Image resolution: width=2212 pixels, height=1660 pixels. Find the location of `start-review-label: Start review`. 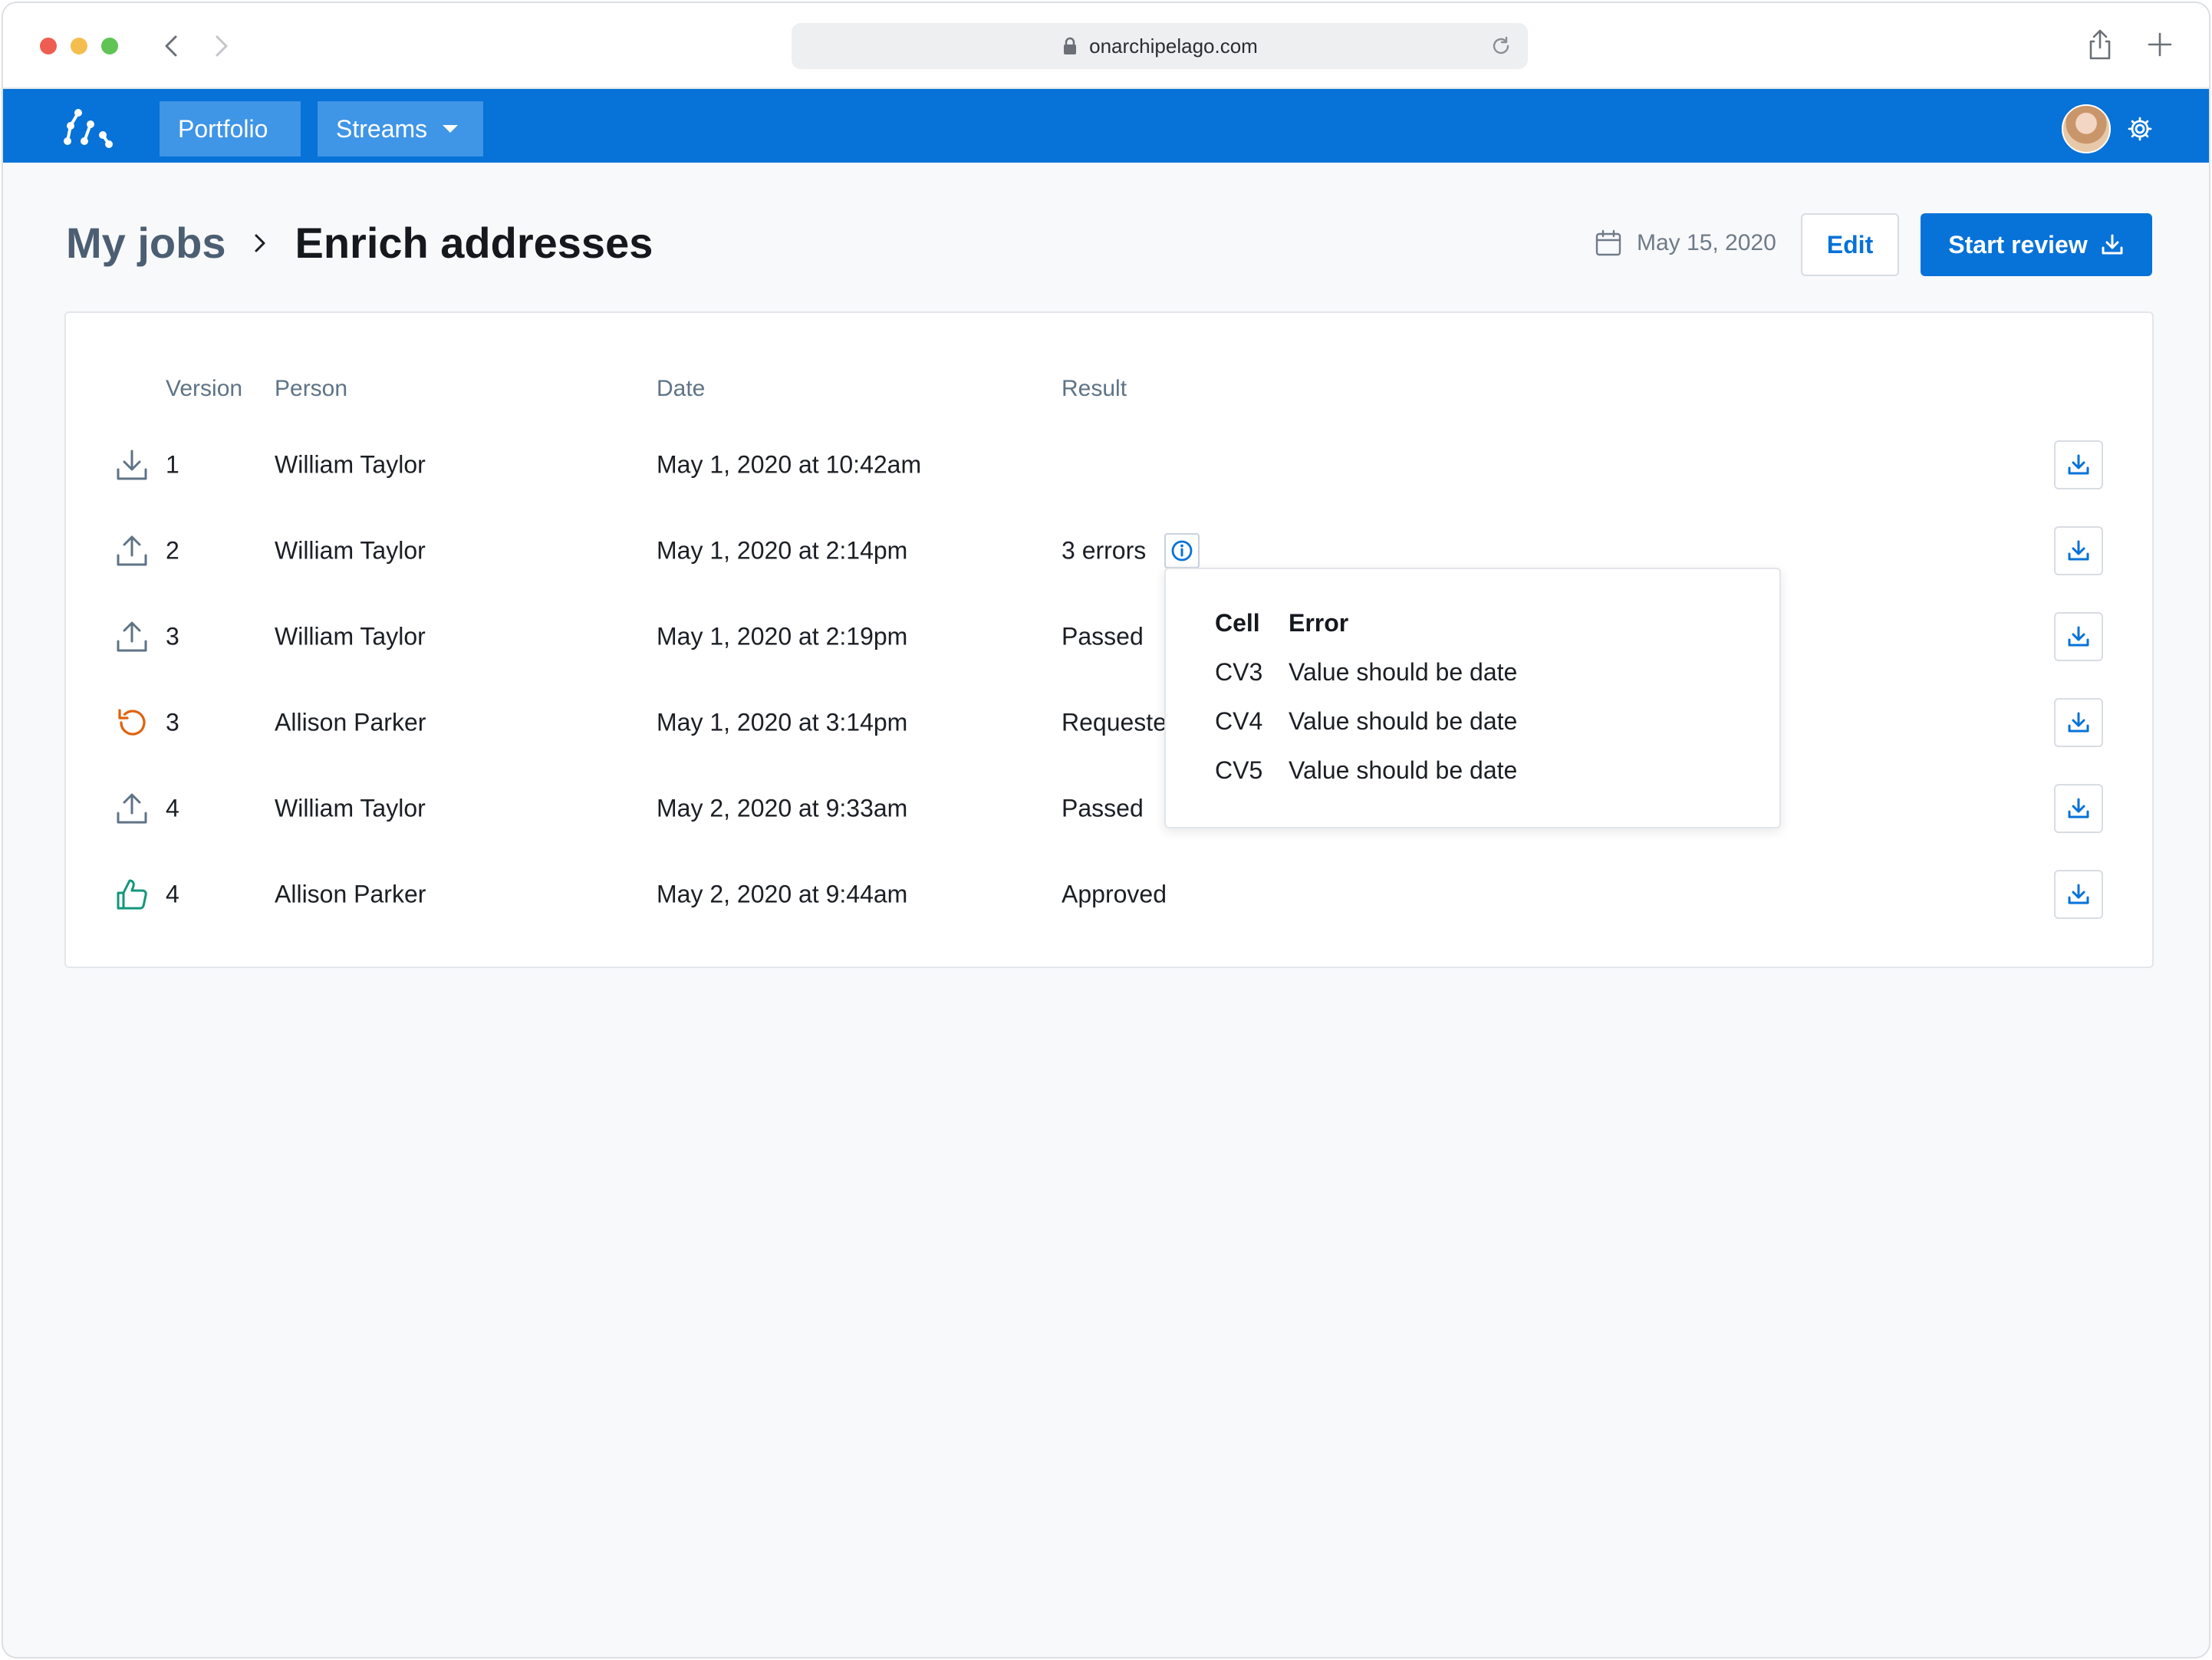

start-review-label: Start review is located at coordinates (2018, 245).